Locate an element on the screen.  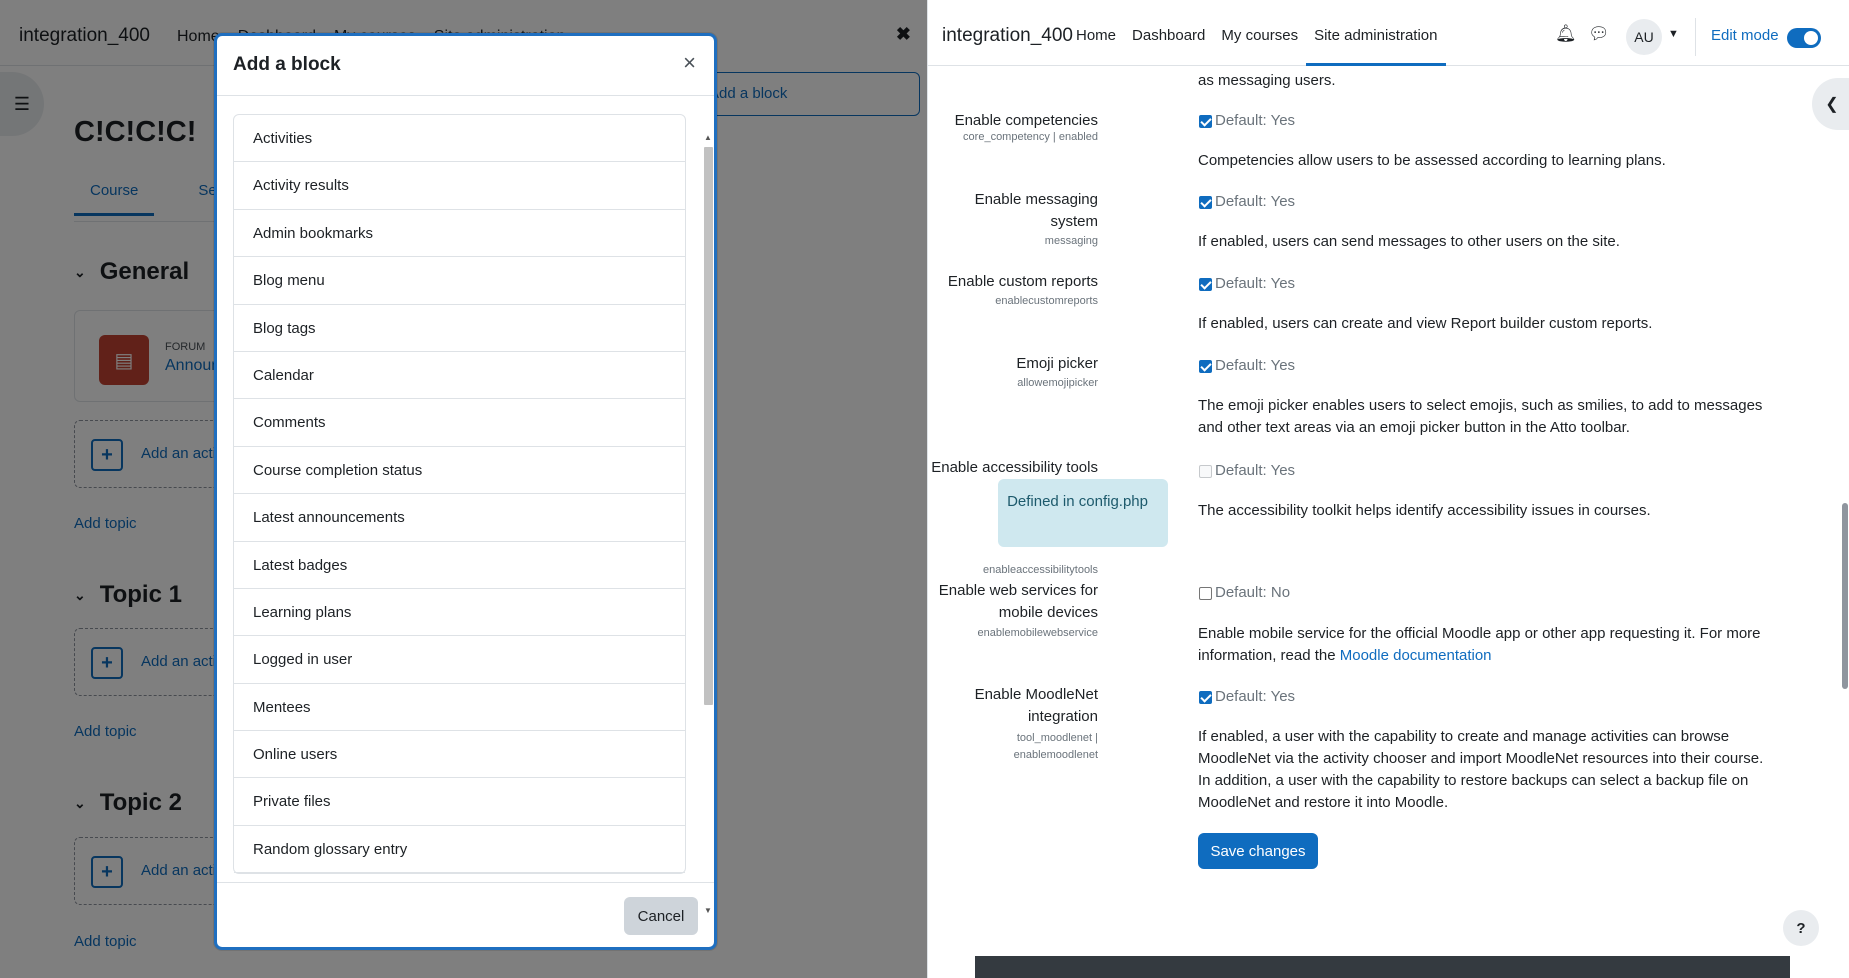
setting-key: core_competency | enabled is located at coordinates (1030, 137).